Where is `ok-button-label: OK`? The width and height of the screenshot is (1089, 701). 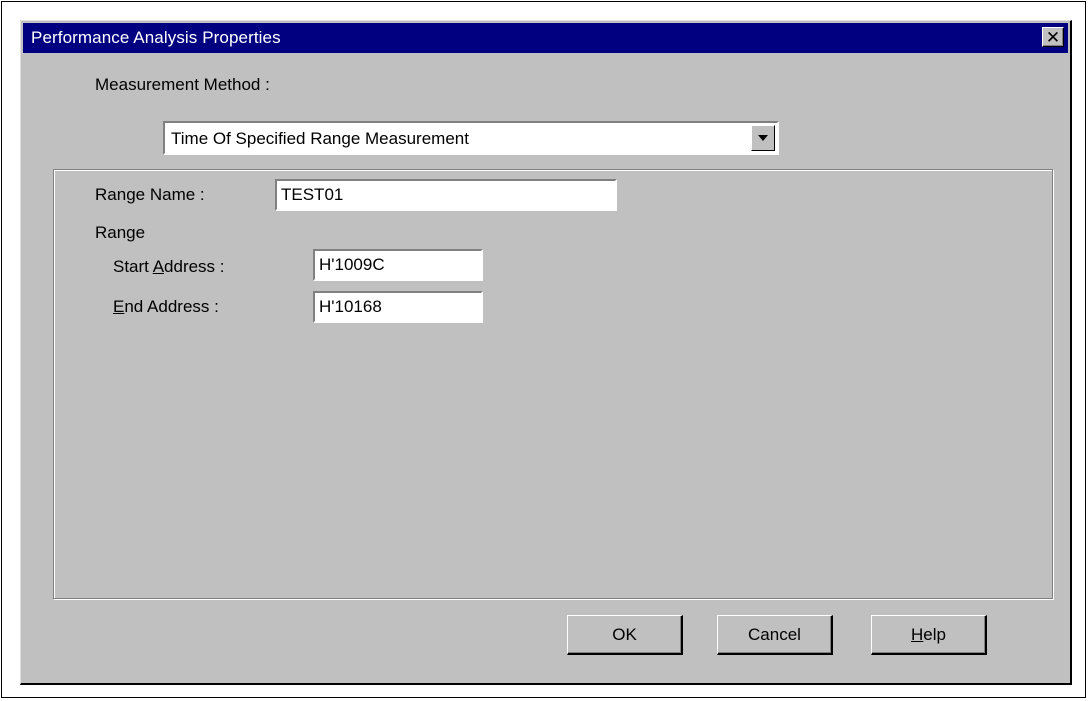 ok-button-label: OK is located at coordinates (624, 634).